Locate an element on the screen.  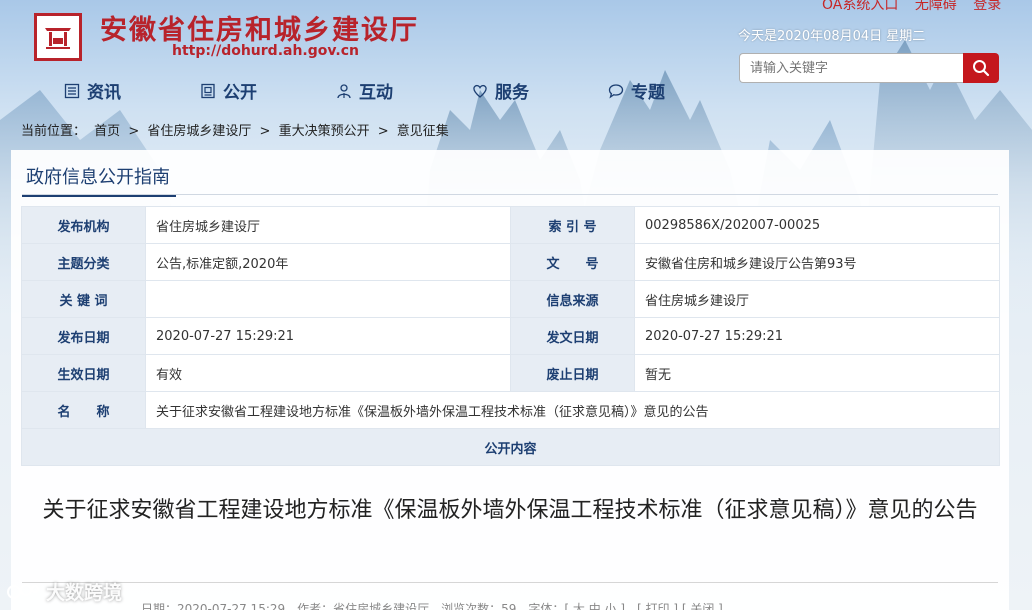
watermark-text: 大数跨境 is located at coordinates (84, 593).